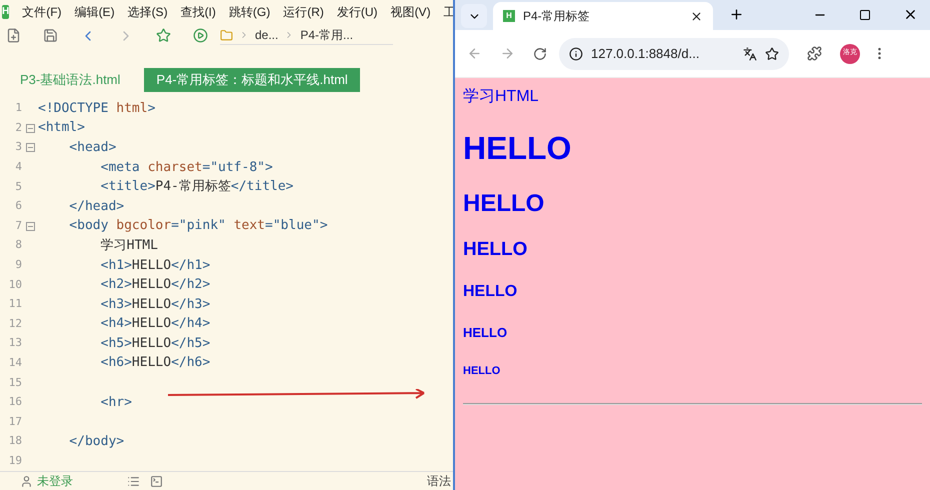  I want to click on line-number: 8, so click(18, 245).